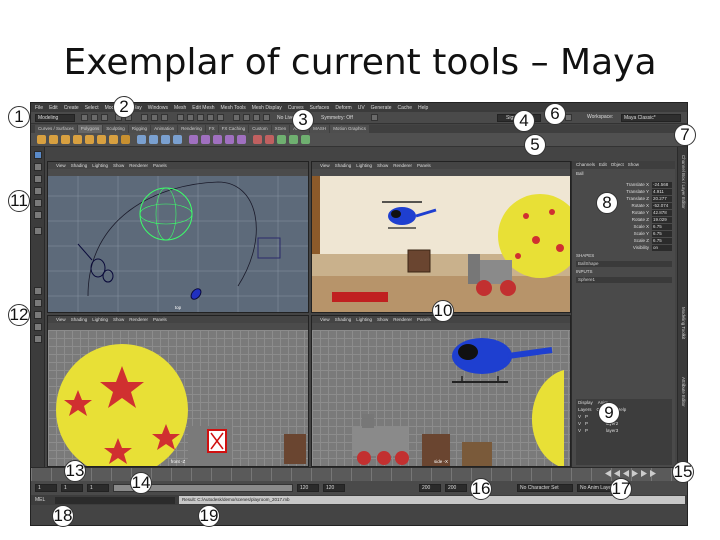 Image resolution: width=720 pixels, height=540 pixels. What do you see at coordinates (210, 117) in the screenshot?
I see `snap-view-icon` at bounding box center [210, 117].